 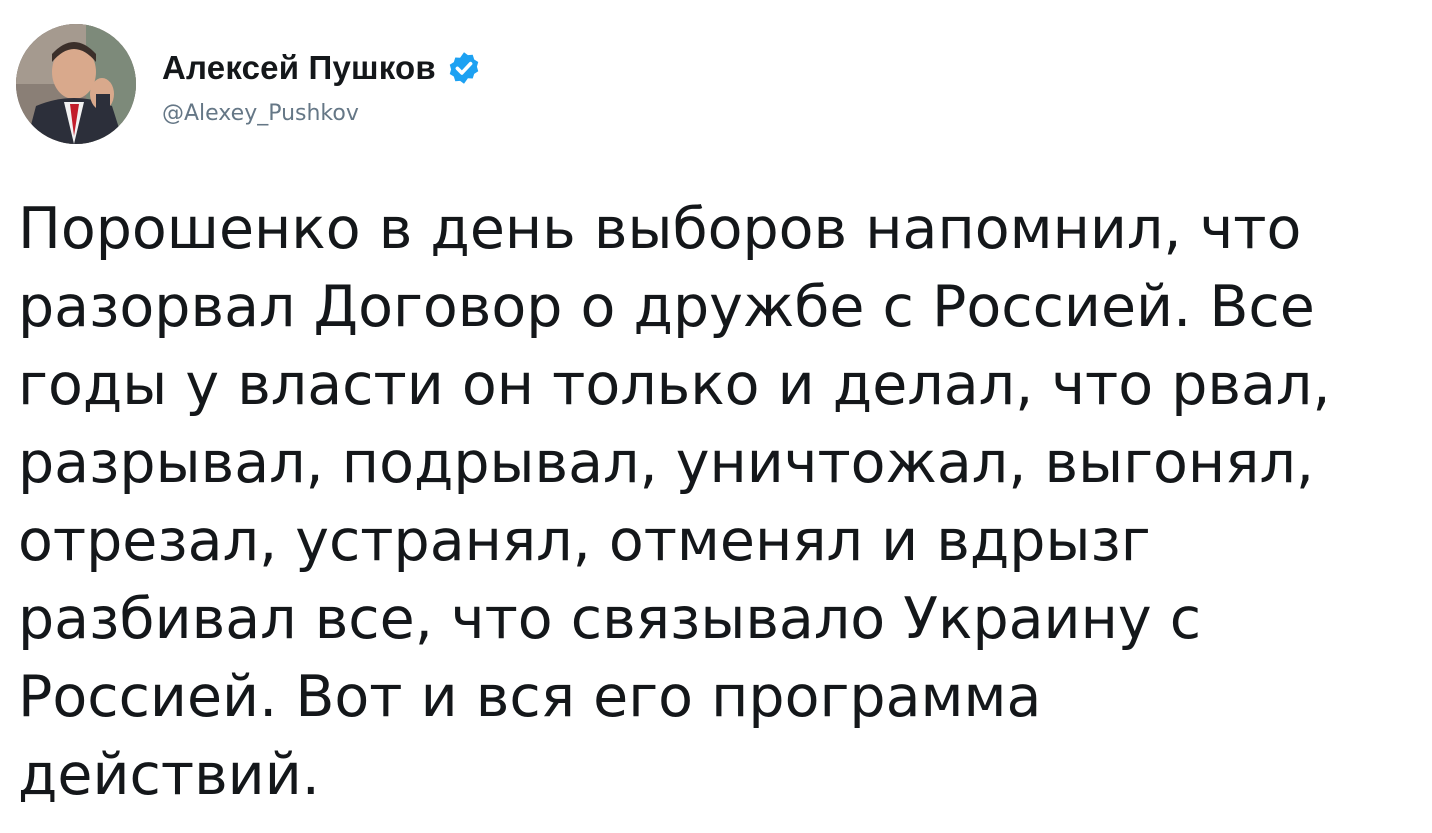 I want to click on author-identity: Алексей Пушков @Alexey_Pushkov, so click(x=322, y=84).